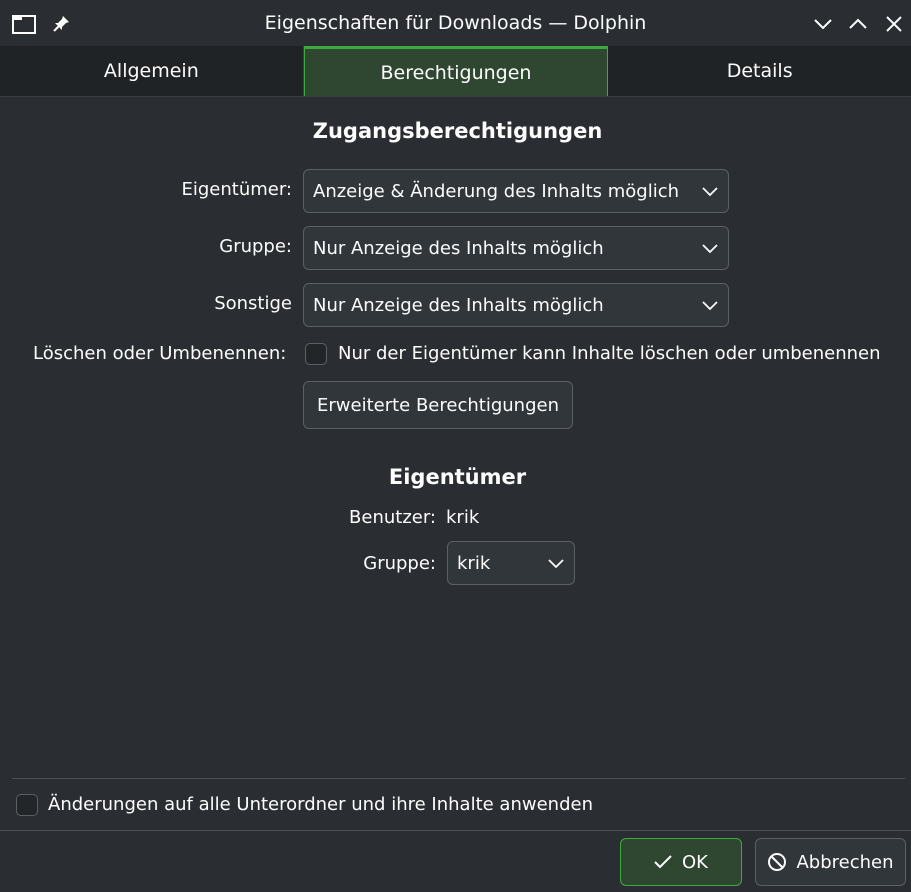 This screenshot has height=892, width=911. I want to click on tab-bar: Allgemein Berechtigungen Details, so click(455, 71).